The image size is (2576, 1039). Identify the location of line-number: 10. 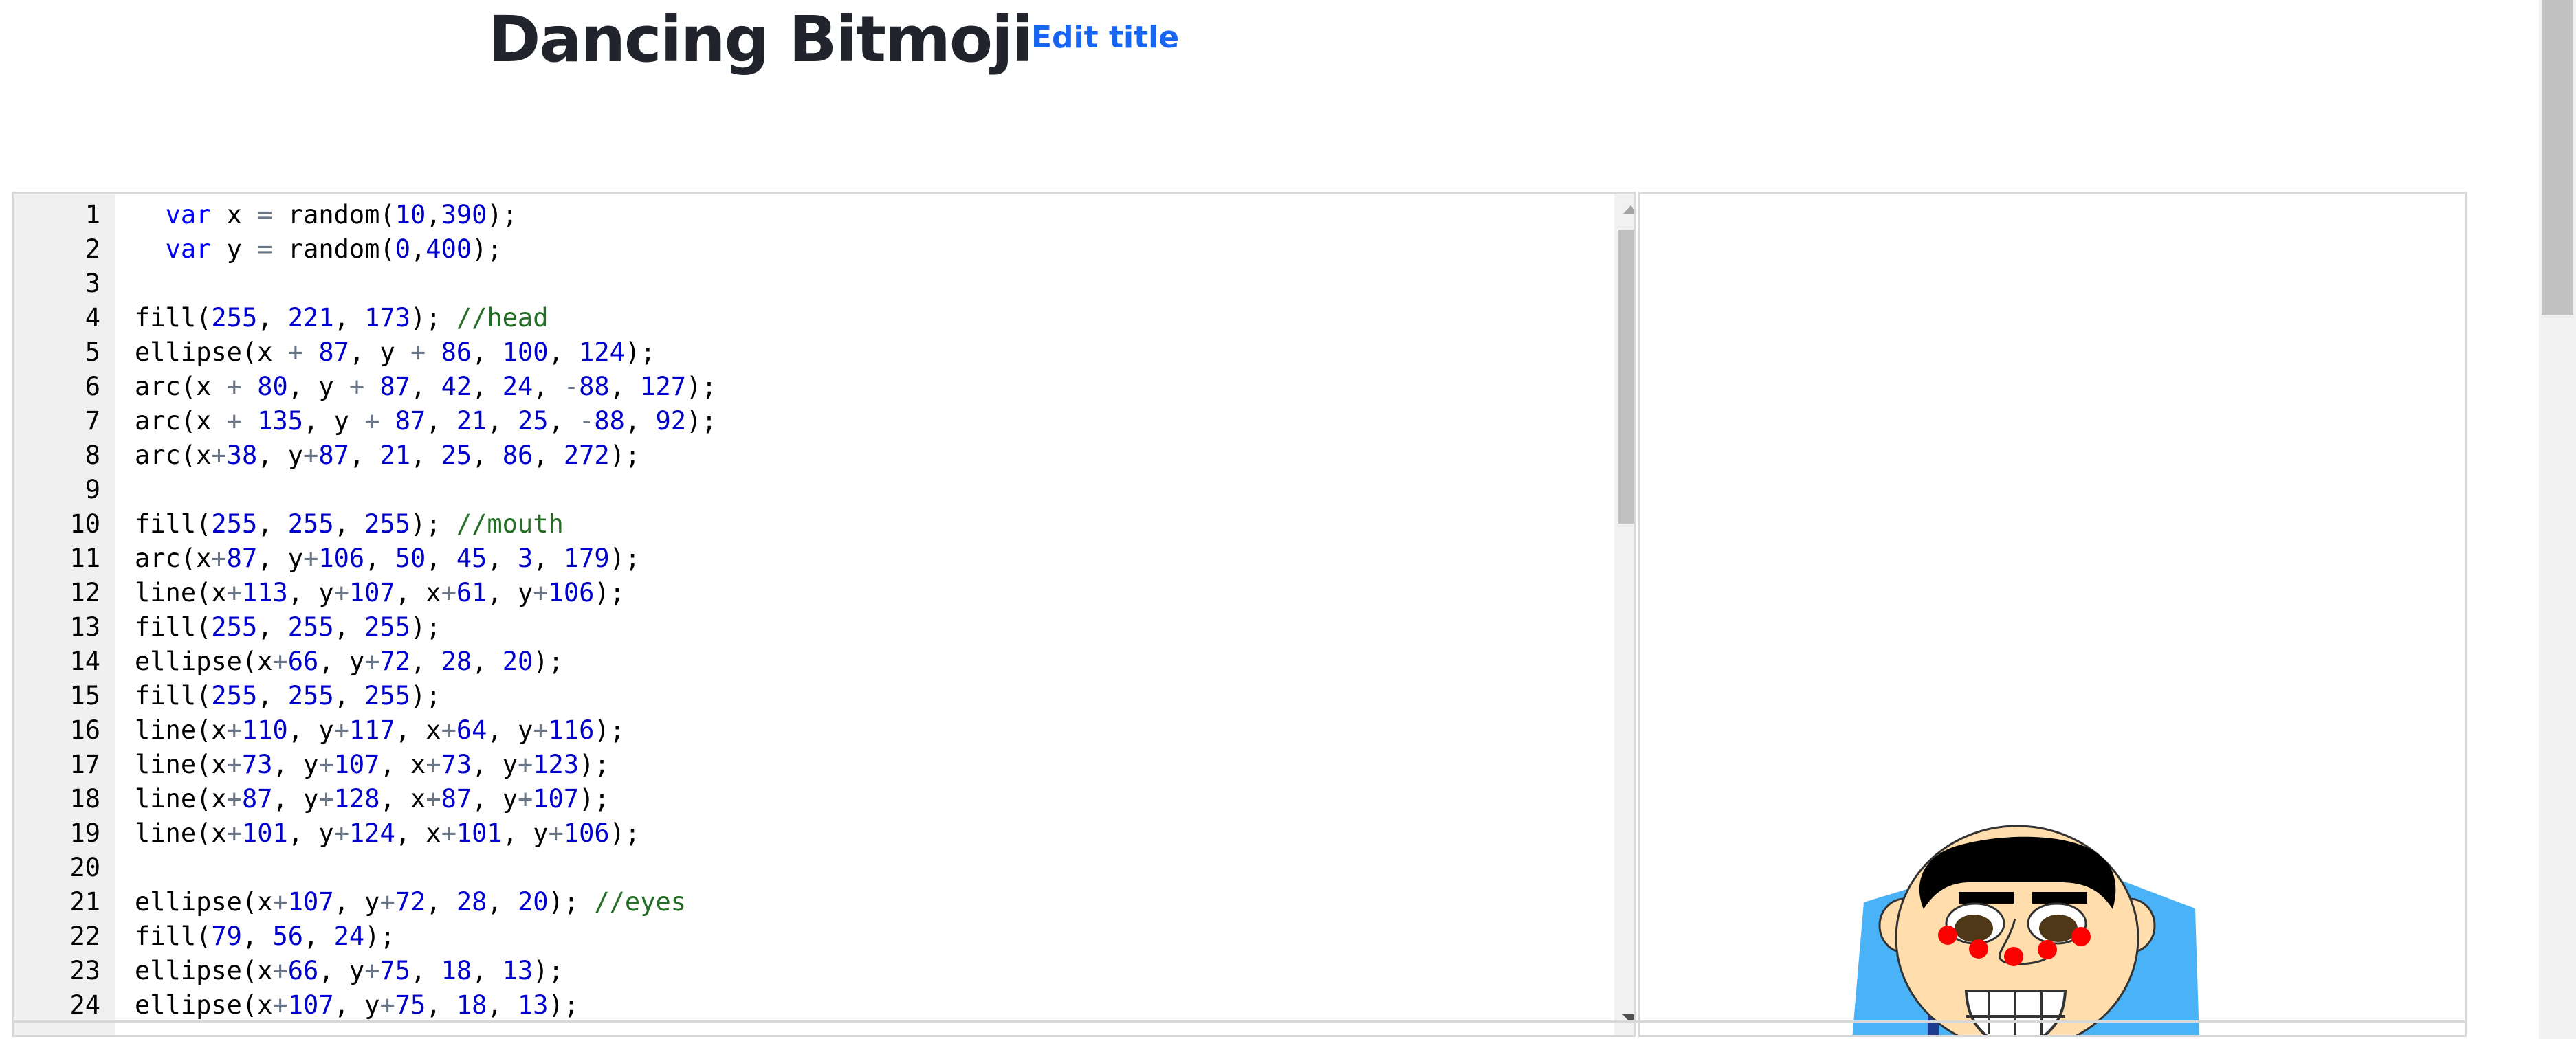
(84, 524).